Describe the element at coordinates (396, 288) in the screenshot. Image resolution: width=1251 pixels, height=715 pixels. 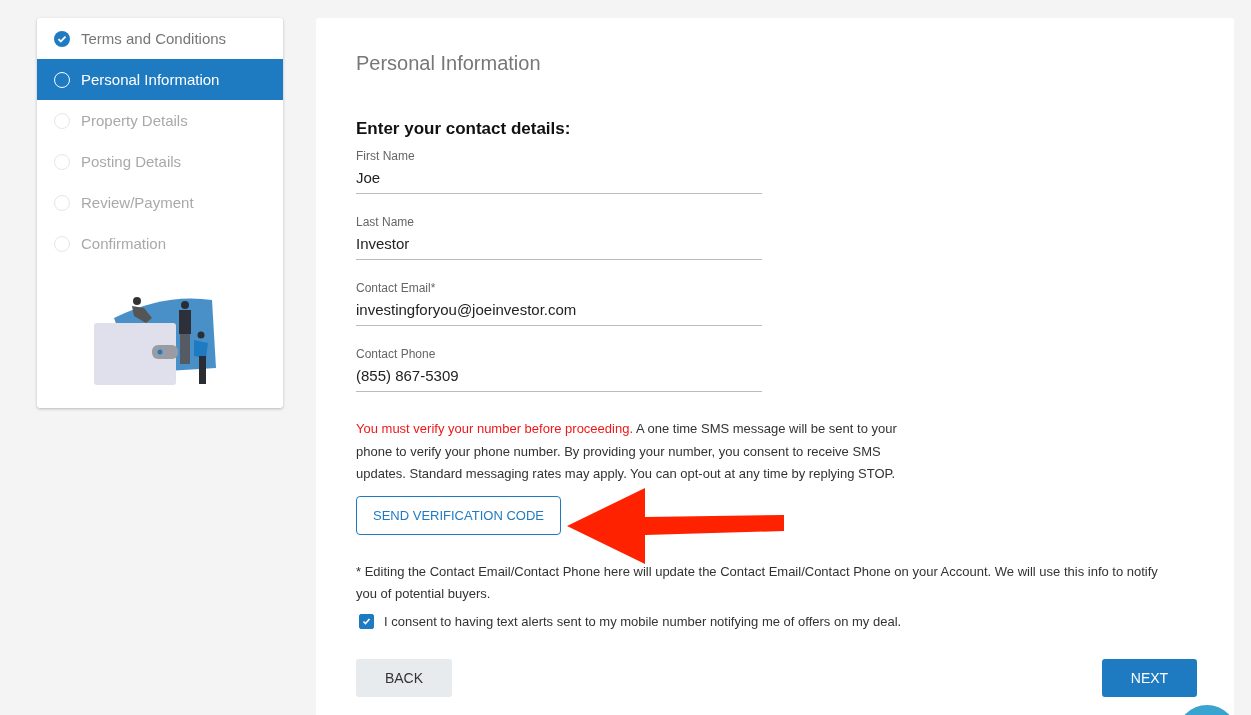
I see `field-label: Contact Email*` at that location.